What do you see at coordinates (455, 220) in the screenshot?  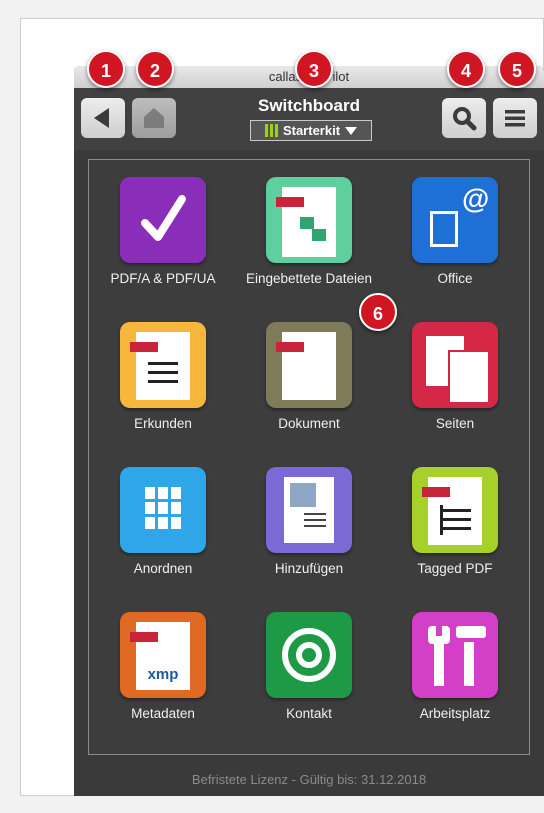 I see `office-icon: @` at bounding box center [455, 220].